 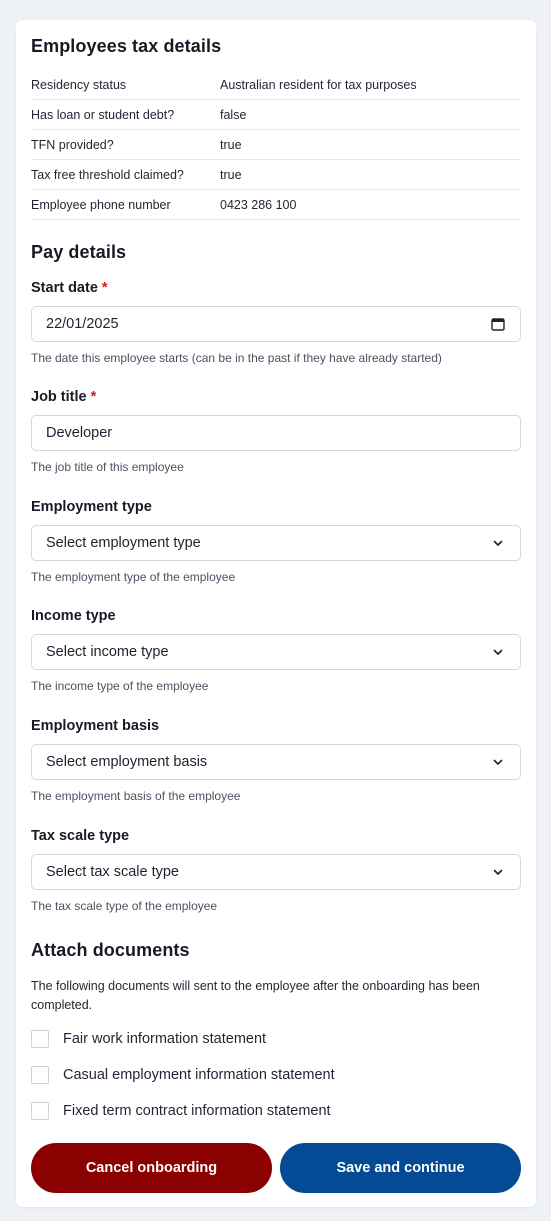 I want to click on tax-row-tfn: TFN provided? true, so click(x=276, y=145).